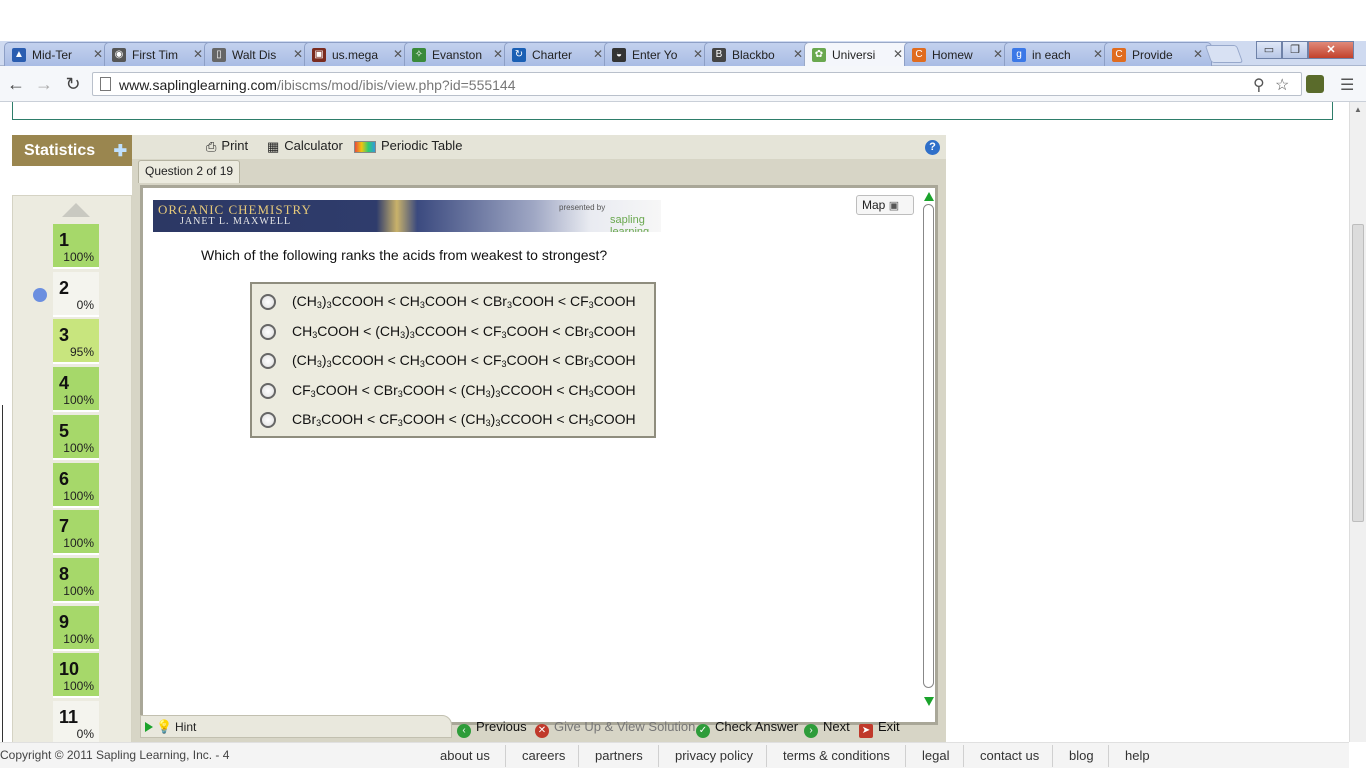  What do you see at coordinates (76, 676) in the screenshot?
I see `question-nav-item: 10 100%` at bounding box center [76, 676].